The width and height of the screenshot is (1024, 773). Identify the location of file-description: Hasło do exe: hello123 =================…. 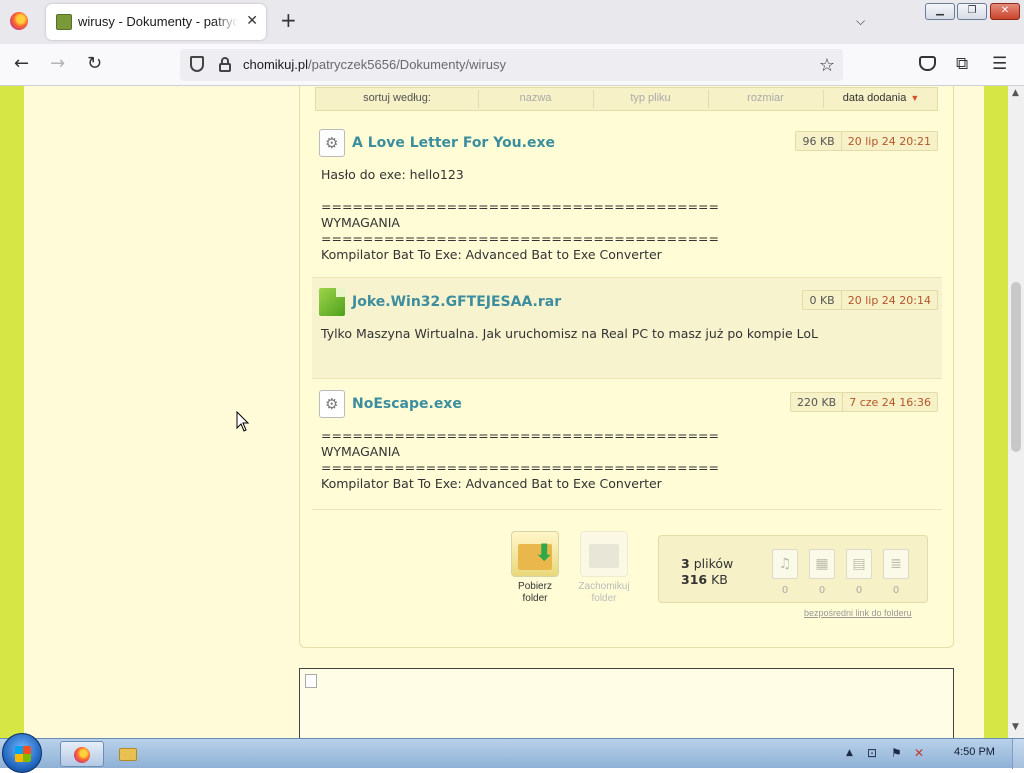
(520, 214).